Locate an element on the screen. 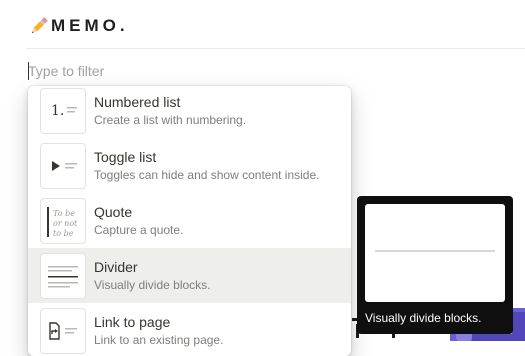 The height and width of the screenshot is (356, 525). menu-item-label: Divider is located at coordinates (116, 267).